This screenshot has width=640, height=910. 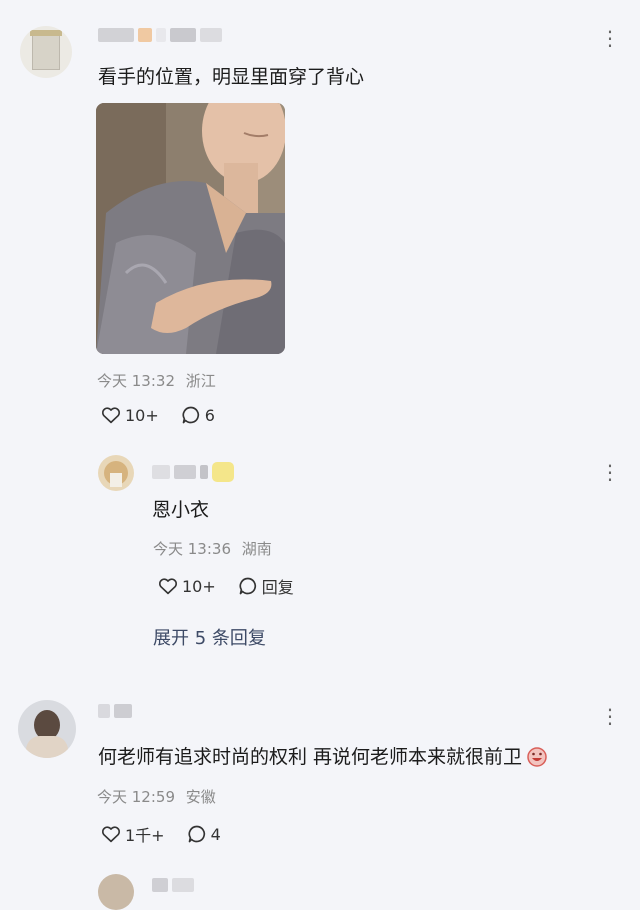 I want to click on comment-meta: 今天 12:59 安徽, so click(x=156, y=796).